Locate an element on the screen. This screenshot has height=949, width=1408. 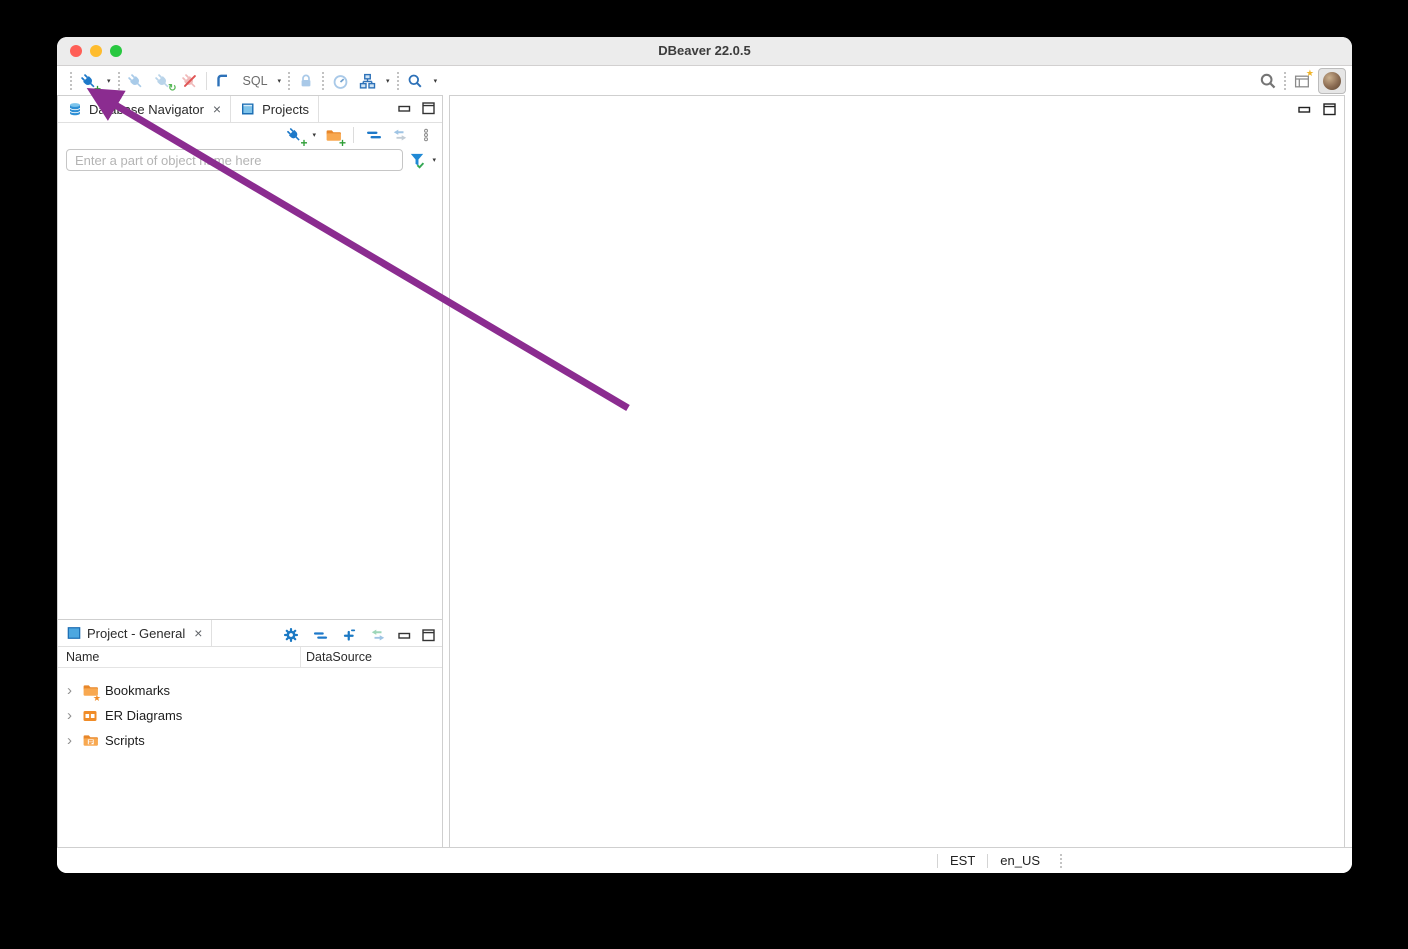
tab-label: Project - General is located at coordinates (136, 633).